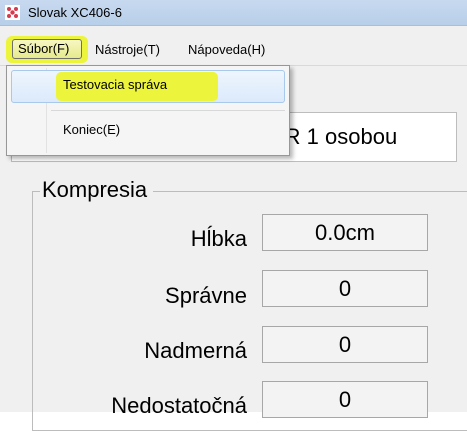  Describe the element at coordinates (345, 399) in the screenshot. I see `insufficient-value: 0` at that location.